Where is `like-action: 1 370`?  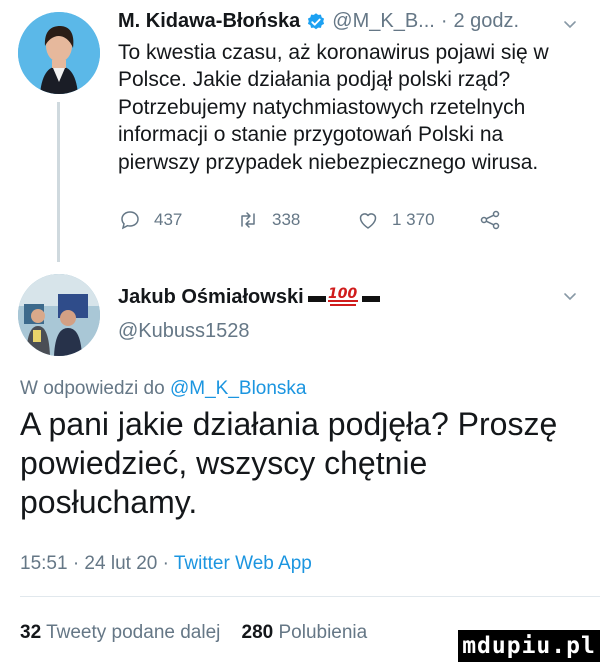 like-action: 1 370 is located at coordinates (395, 220).